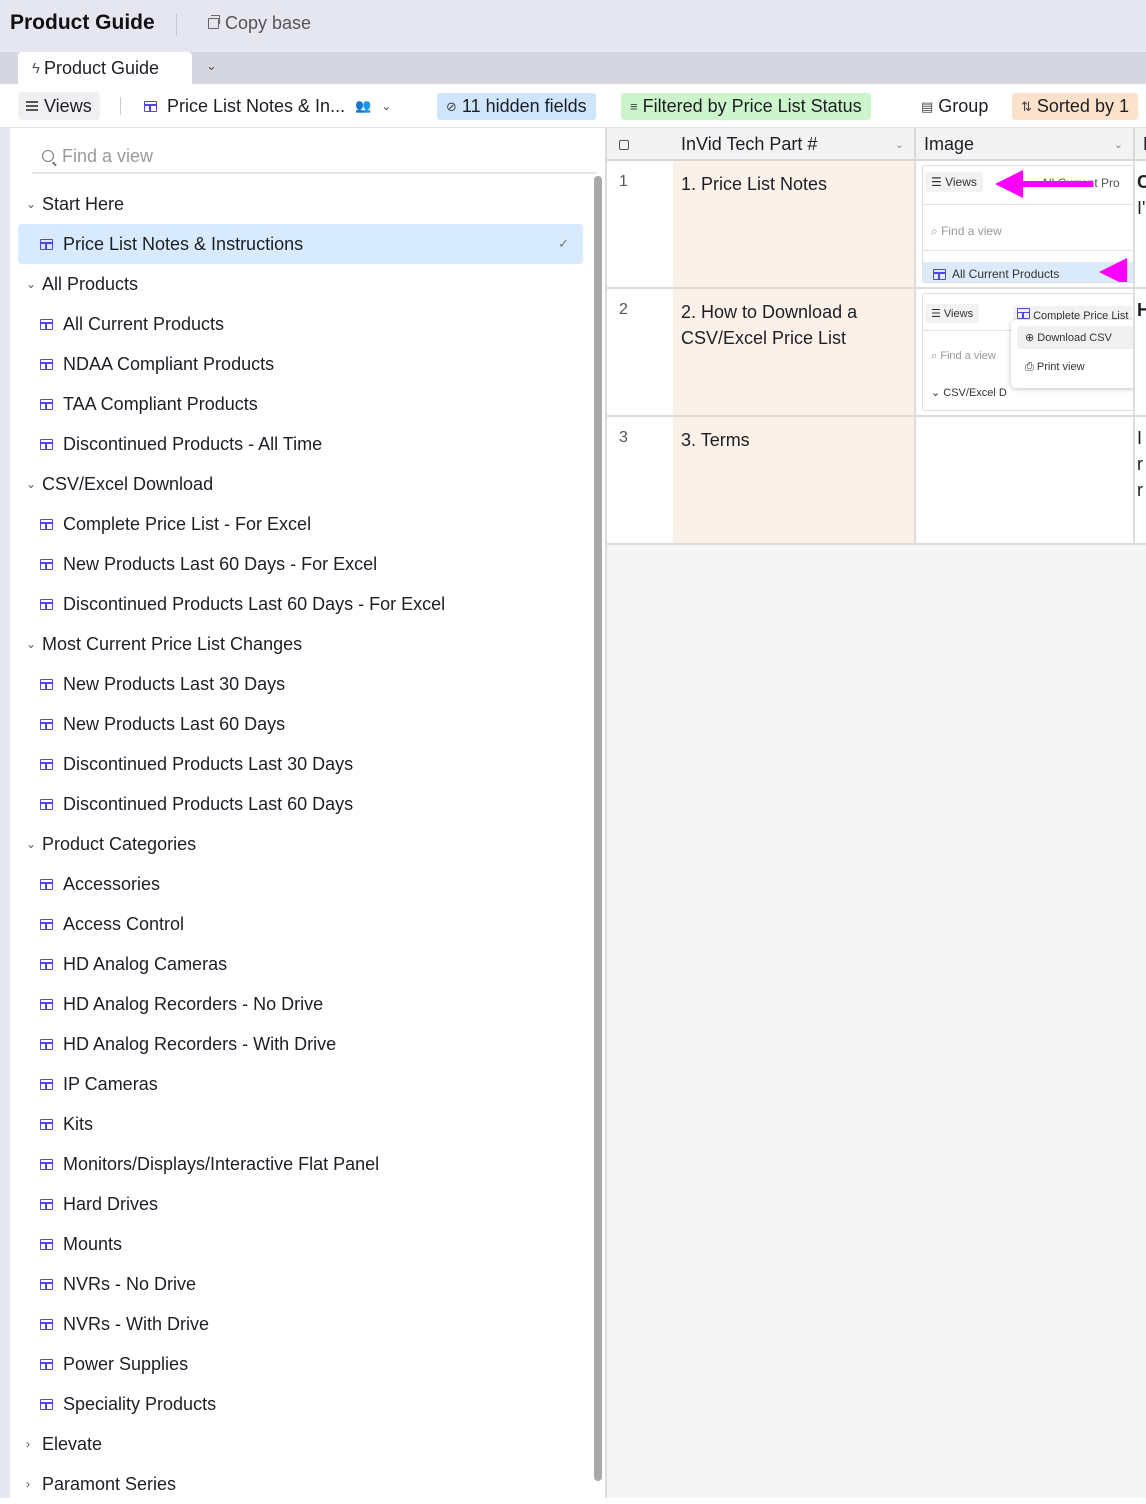  I want to click on row-number: 1, so click(623, 181).